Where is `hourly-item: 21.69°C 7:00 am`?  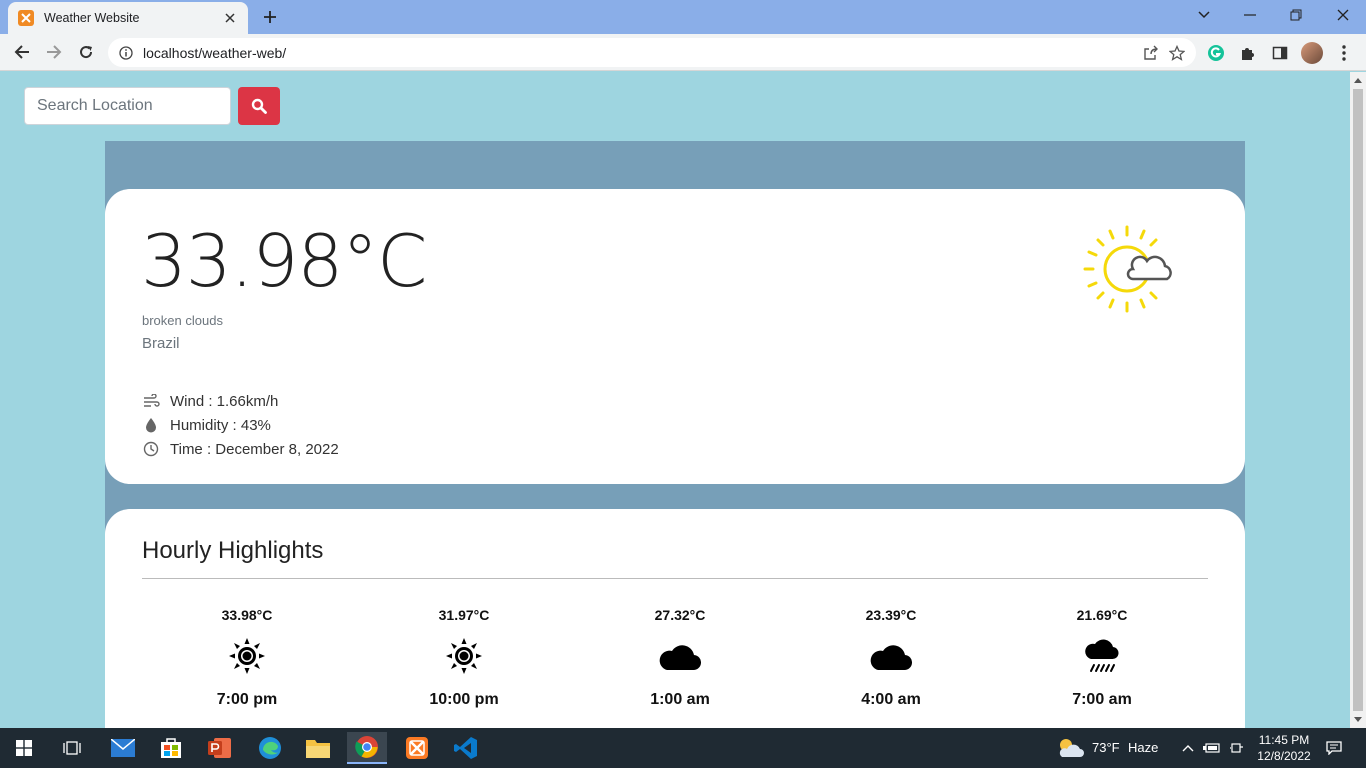
hourly-item: 21.69°C 7:00 am is located at coordinates (1102, 657).